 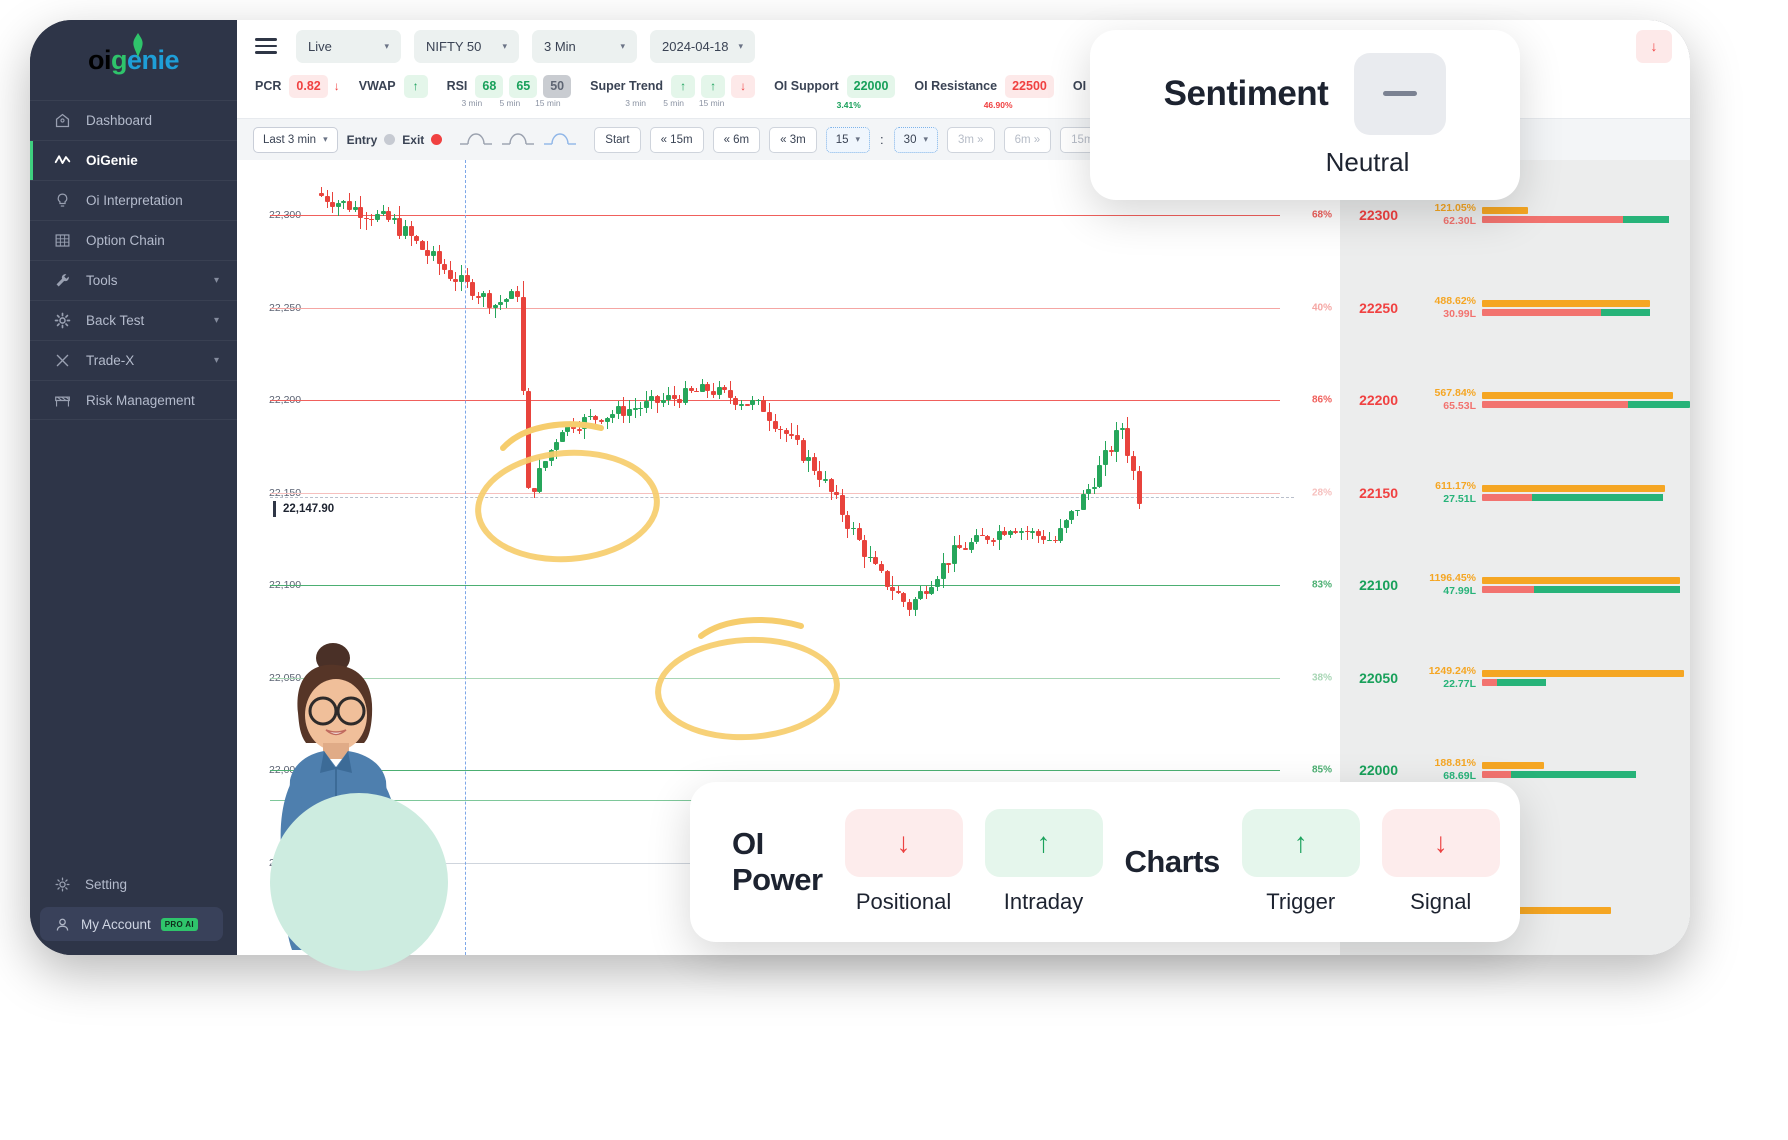 What do you see at coordinates (1455, 208) in the screenshot?
I see `oi-pct: 121.05%` at bounding box center [1455, 208].